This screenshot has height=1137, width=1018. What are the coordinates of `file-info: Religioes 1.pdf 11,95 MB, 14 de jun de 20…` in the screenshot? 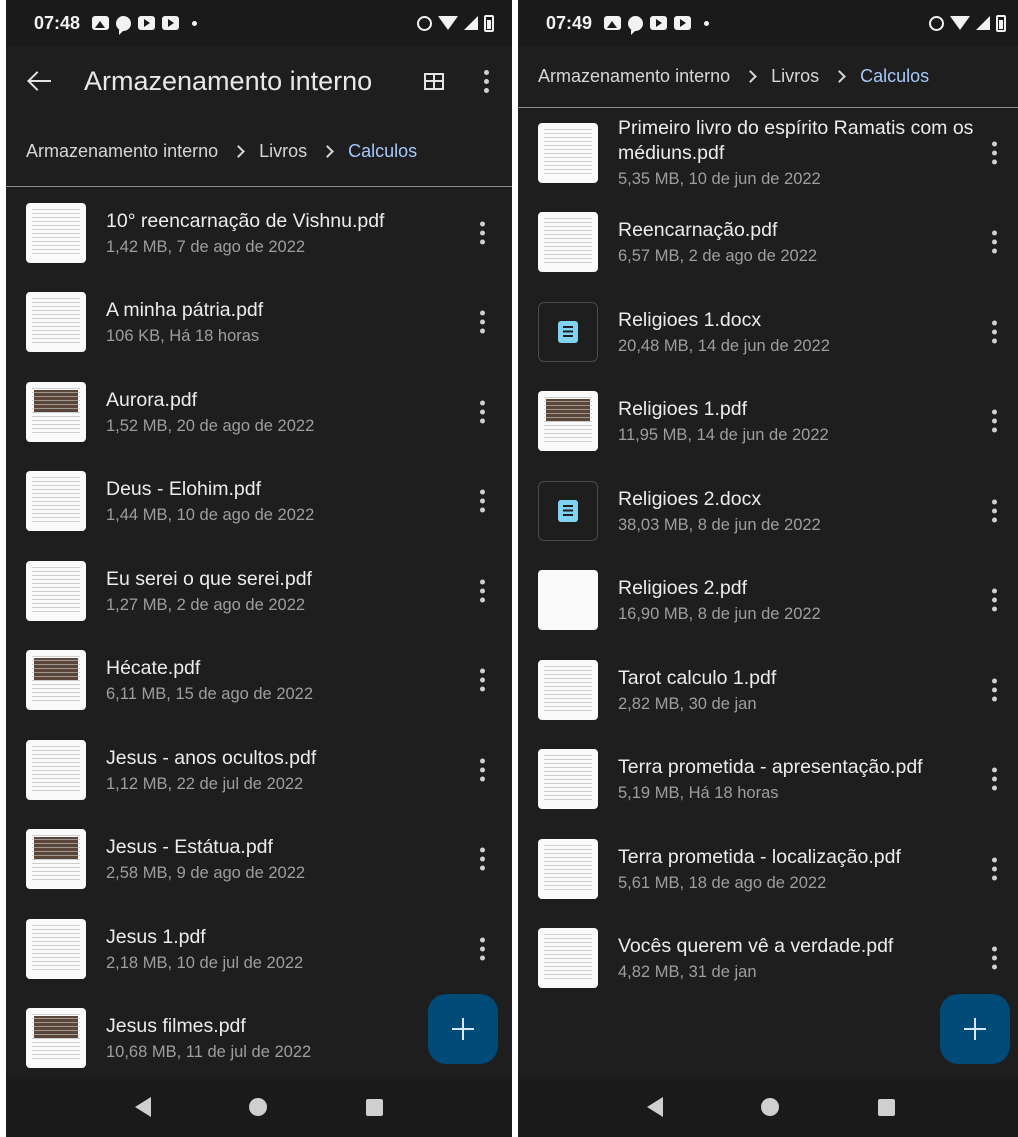 It's located at (818, 421).